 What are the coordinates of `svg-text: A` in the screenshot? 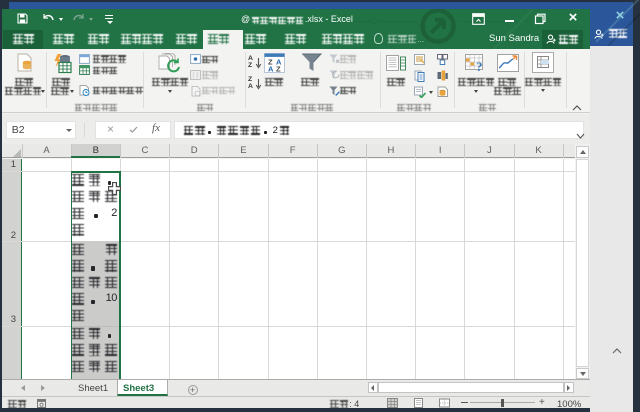 It's located at (271, 69).